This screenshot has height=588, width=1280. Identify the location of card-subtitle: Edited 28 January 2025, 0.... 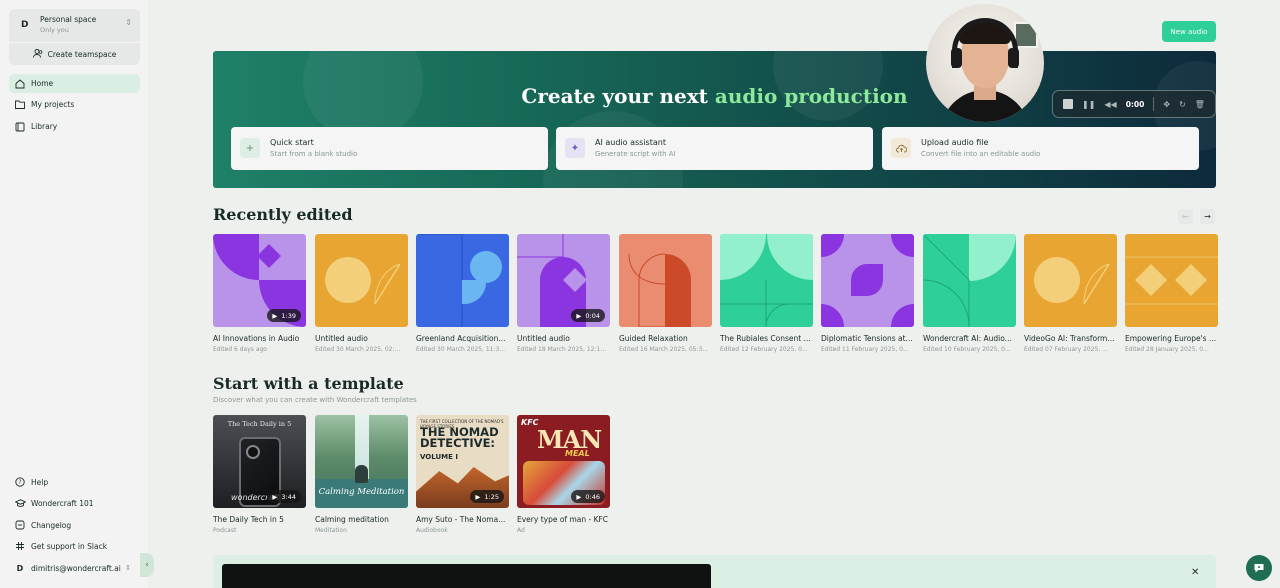
(1167, 349).